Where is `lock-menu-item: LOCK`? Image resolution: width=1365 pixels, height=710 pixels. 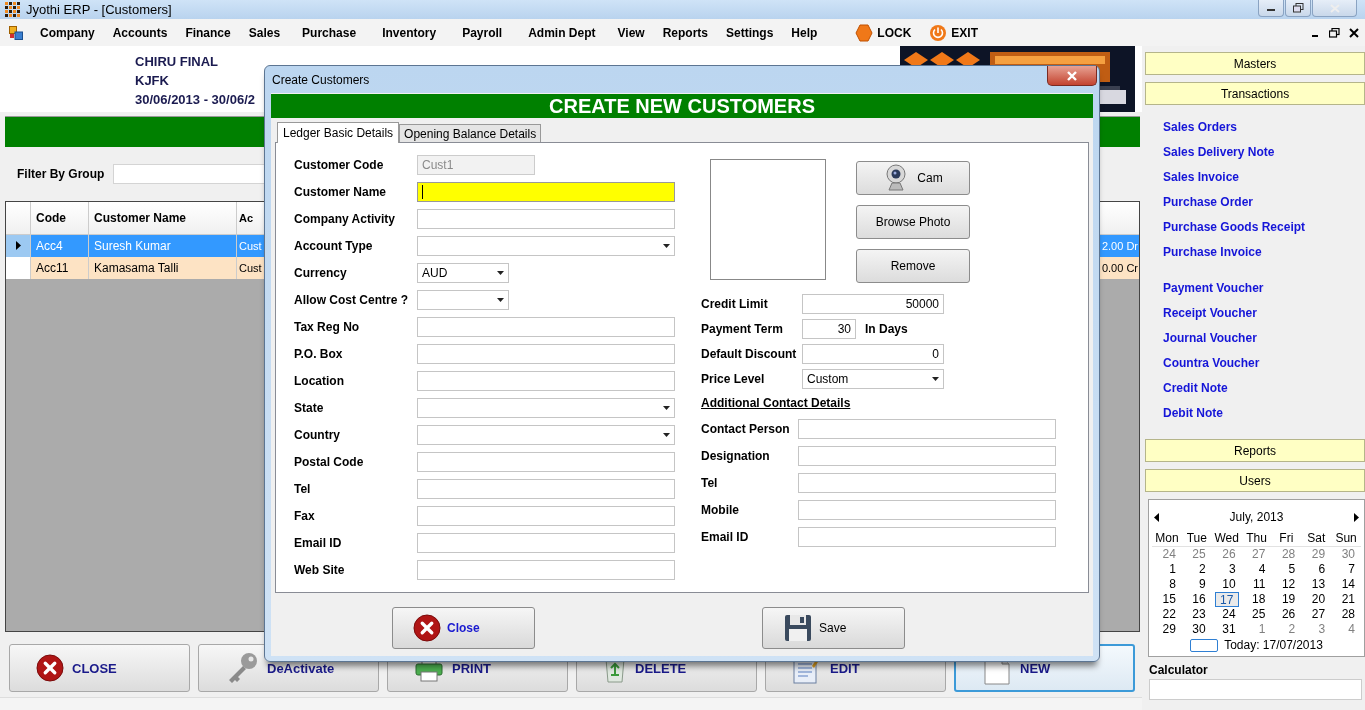 lock-menu-item: LOCK is located at coordinates (894, 32).